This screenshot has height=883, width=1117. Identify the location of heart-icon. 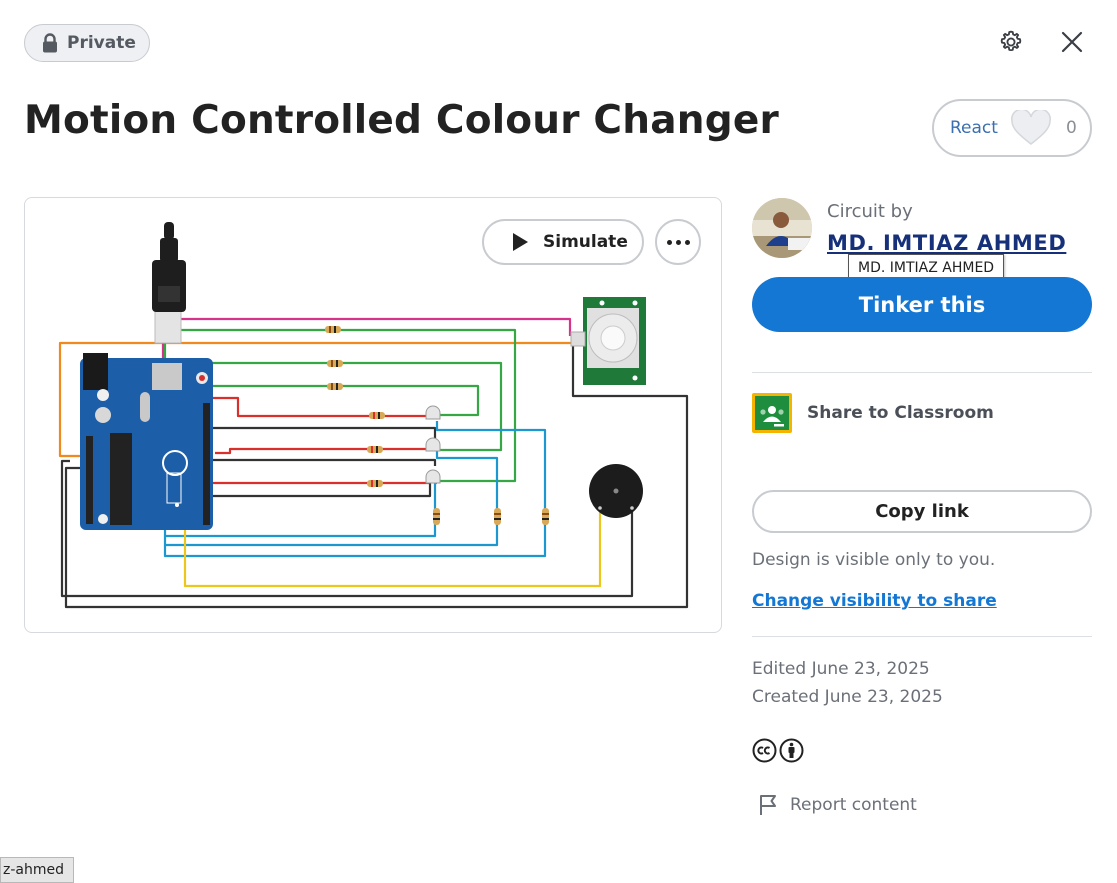
(1030, 127).